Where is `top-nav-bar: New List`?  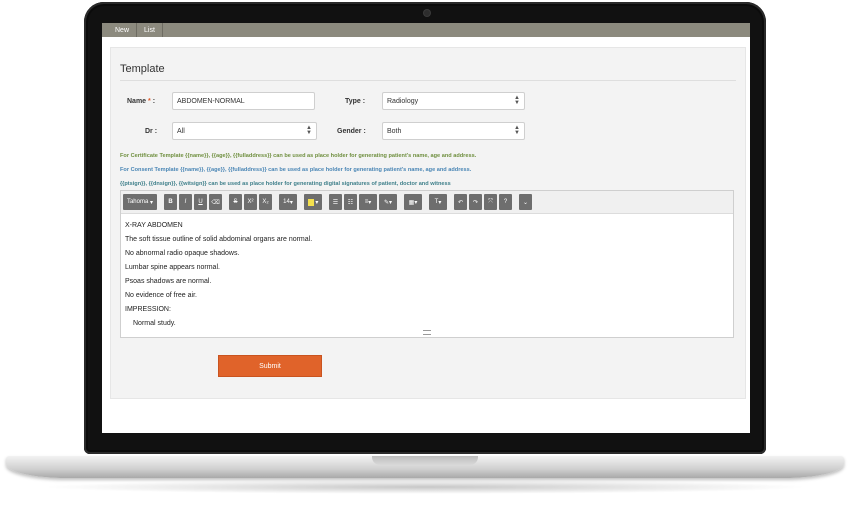
top-nav-bar: New List is located at coordinates (426, 30).